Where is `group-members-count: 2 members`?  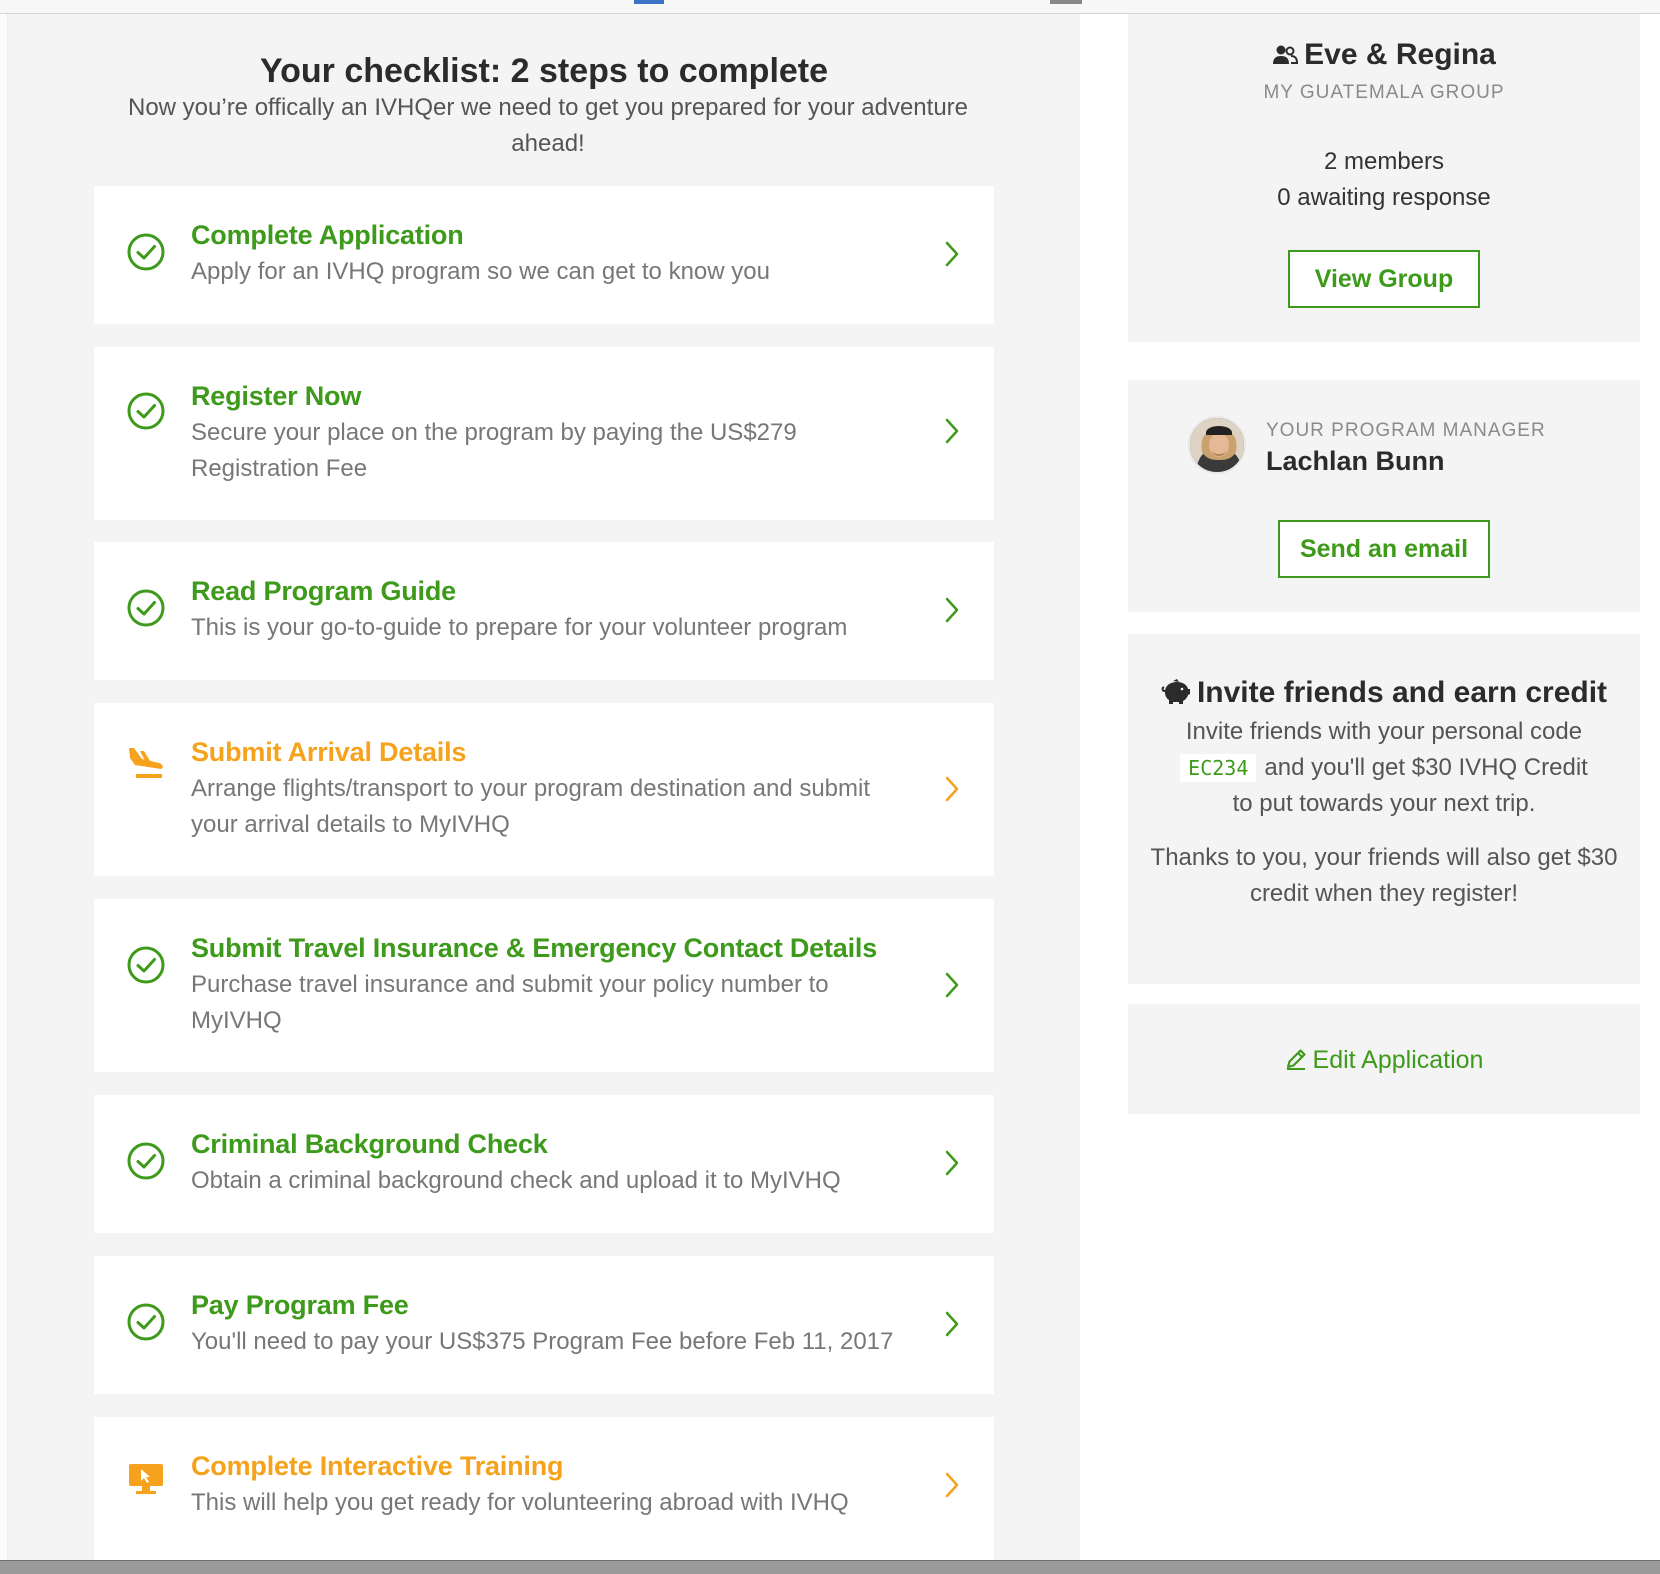 group-members-count: 2 members is located at coordinates (1384, 161).